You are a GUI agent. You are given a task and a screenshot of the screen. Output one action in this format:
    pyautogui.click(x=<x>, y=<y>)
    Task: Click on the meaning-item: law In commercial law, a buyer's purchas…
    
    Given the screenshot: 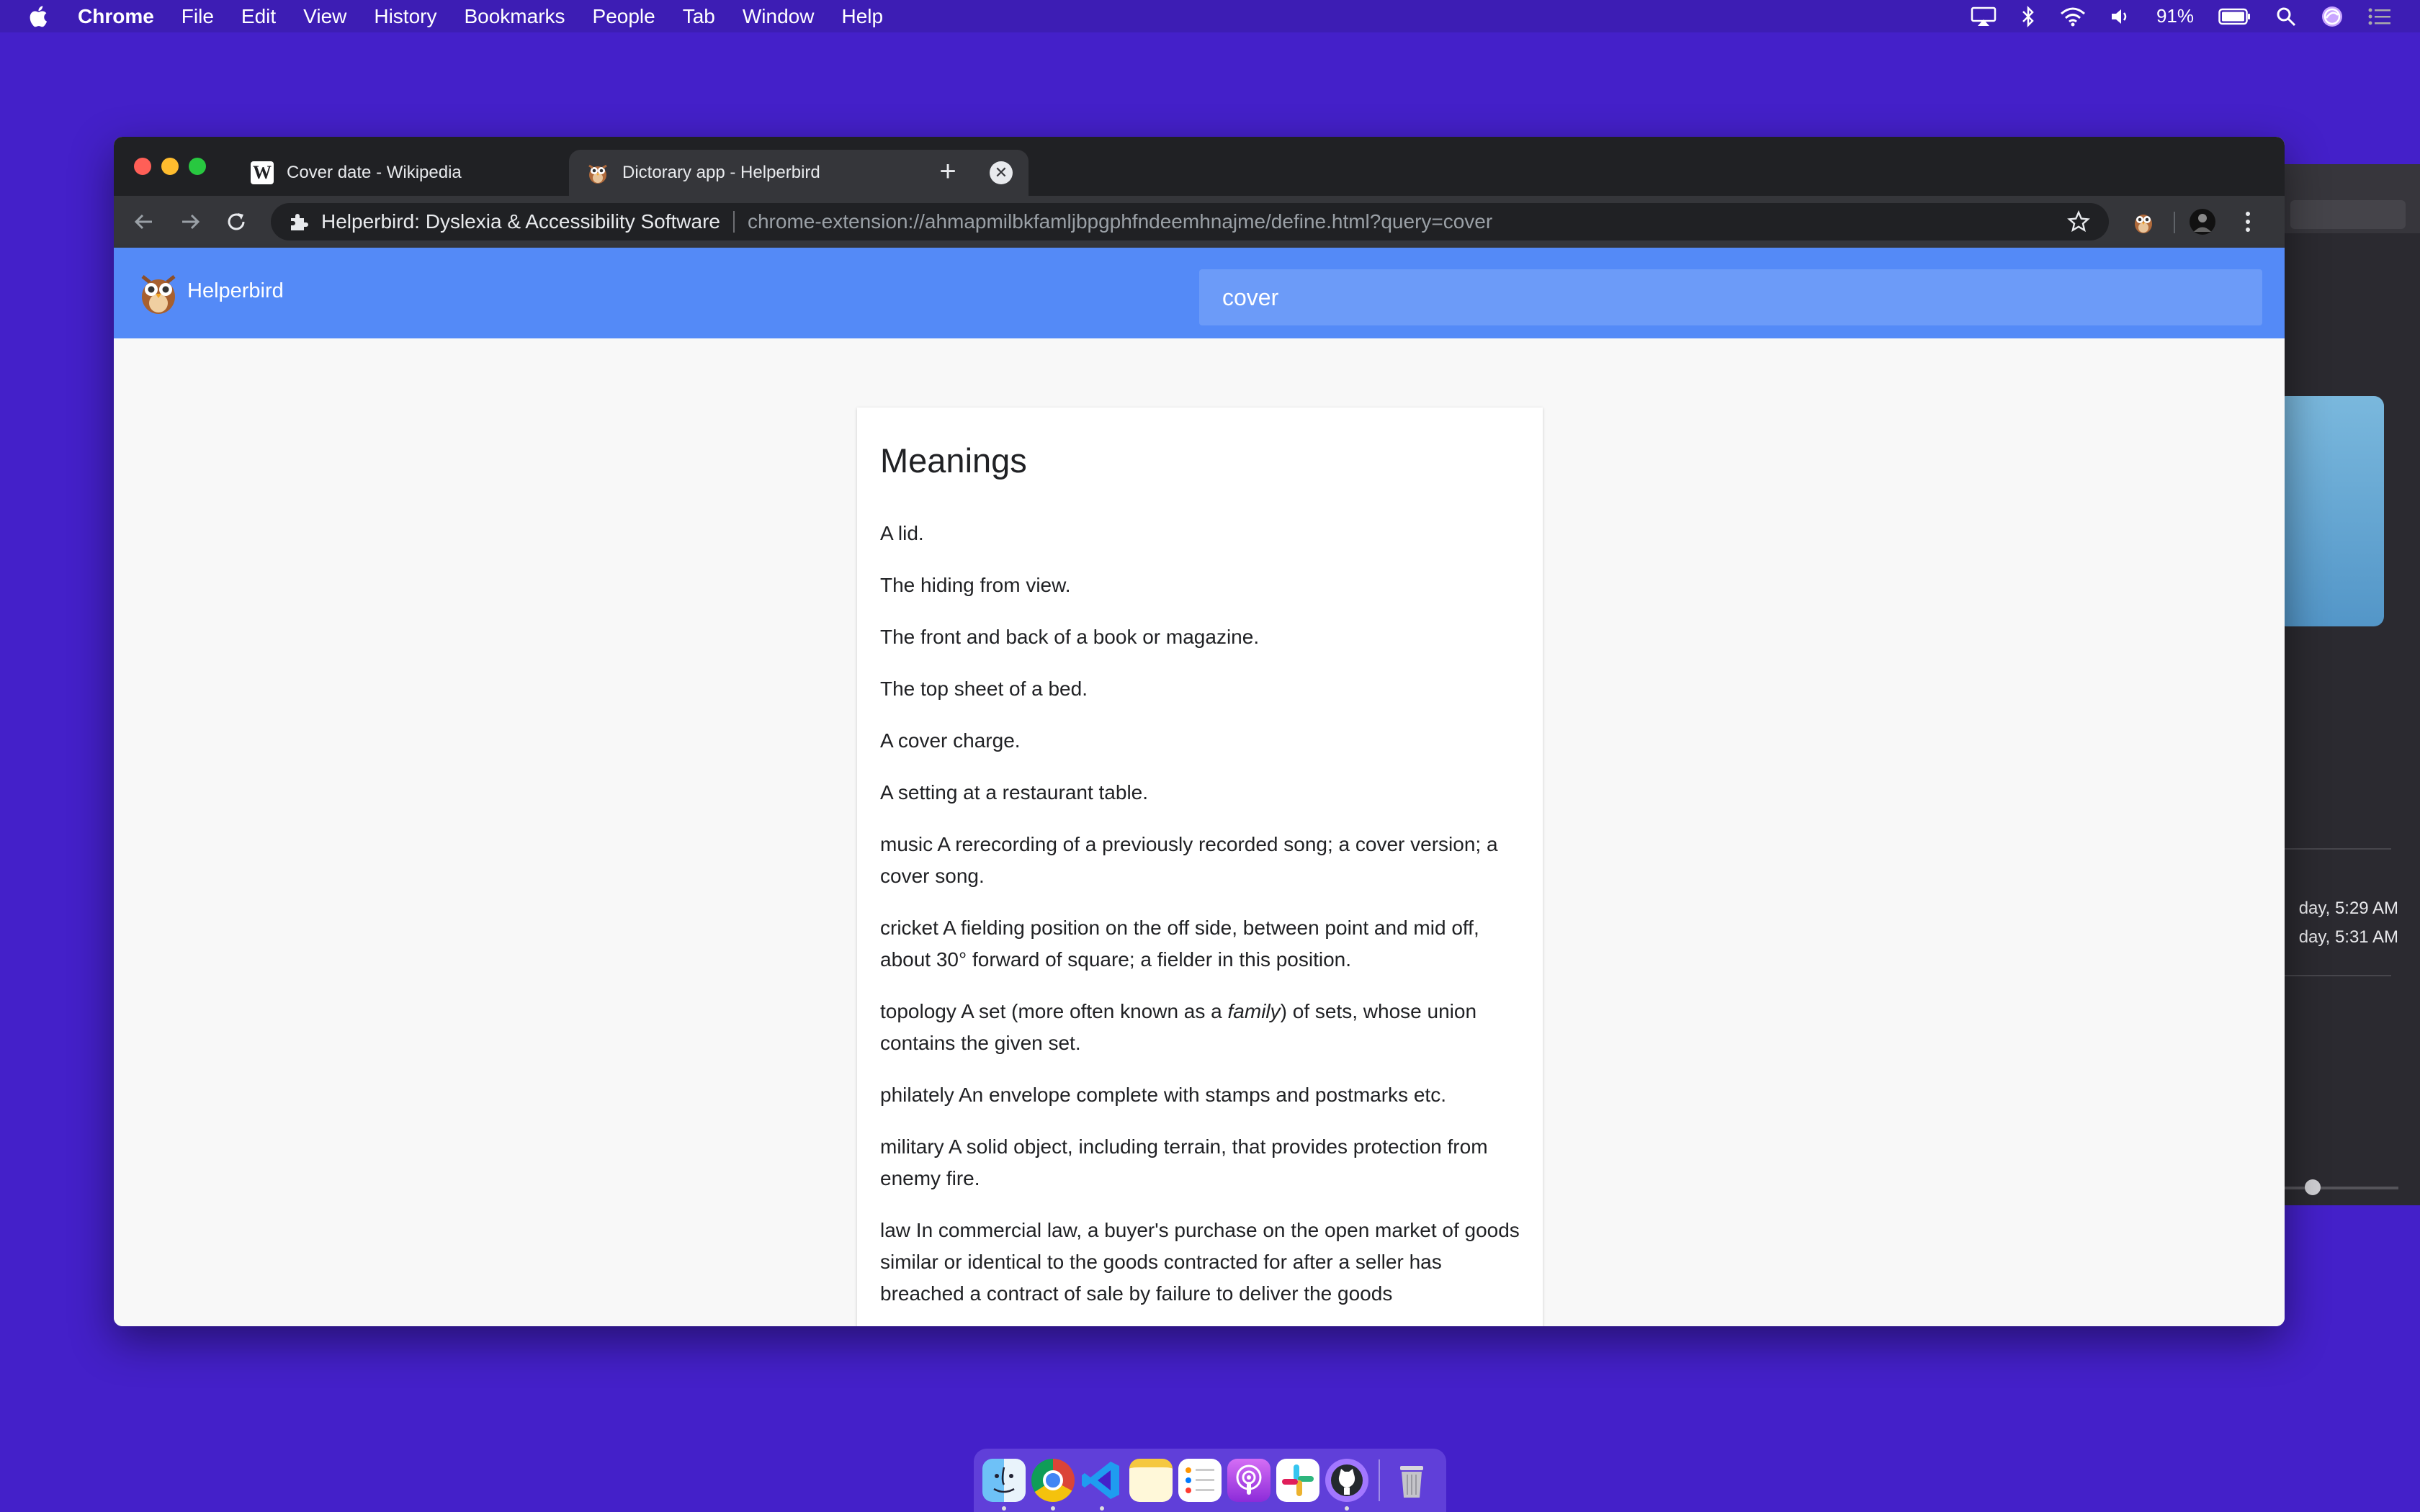 What is the action you would take?
    pyautogui.click(x=1200, y=1262)
    